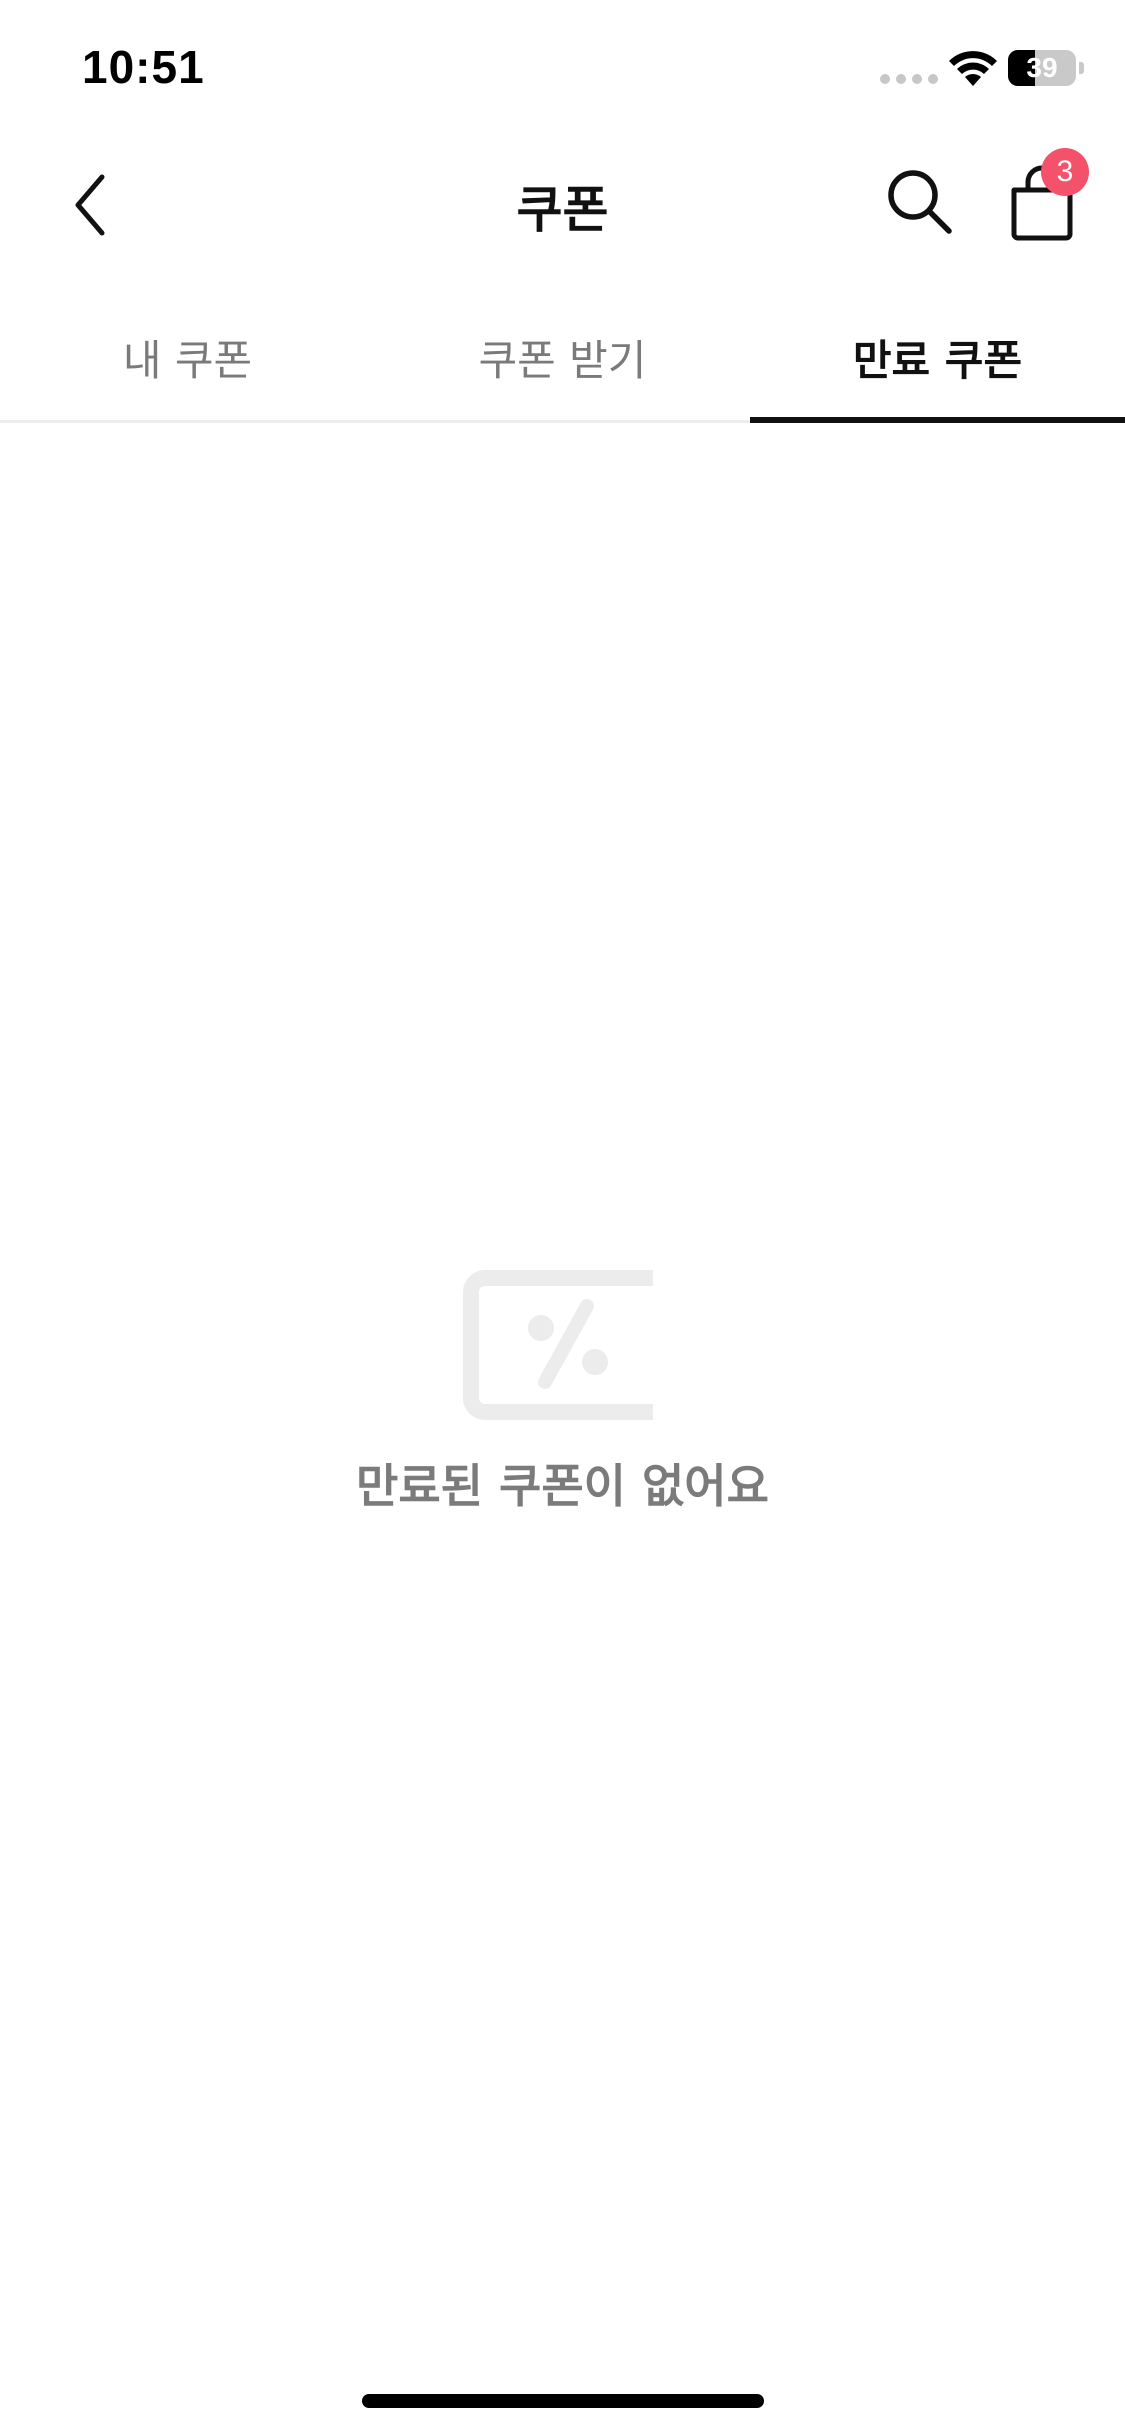 This screenshot has width=1125, height=2436. I want to click on tab-expired-coupons: 만료 쿠폰, so click(937, 359).